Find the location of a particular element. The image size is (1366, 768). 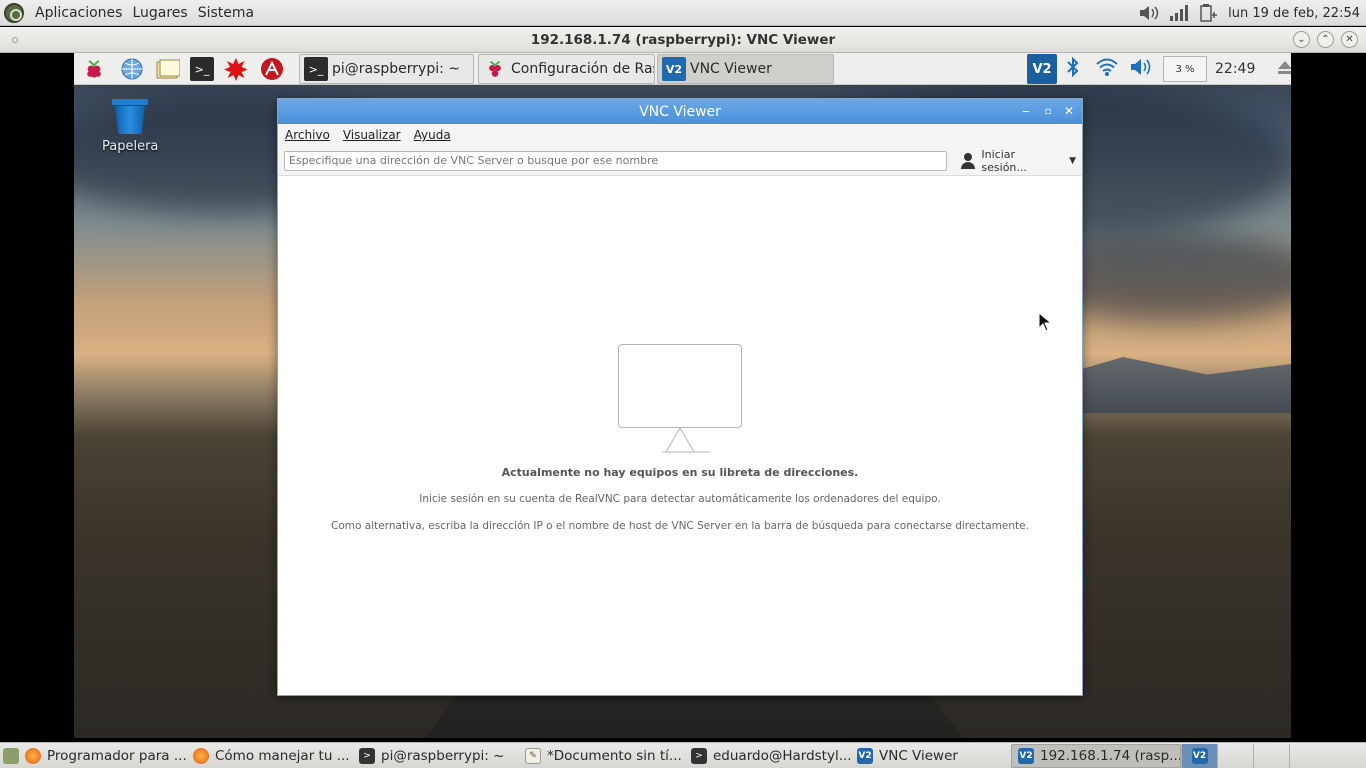

bottom-task-6: V2 VNC Viewer is located at coordinates (931, 756).